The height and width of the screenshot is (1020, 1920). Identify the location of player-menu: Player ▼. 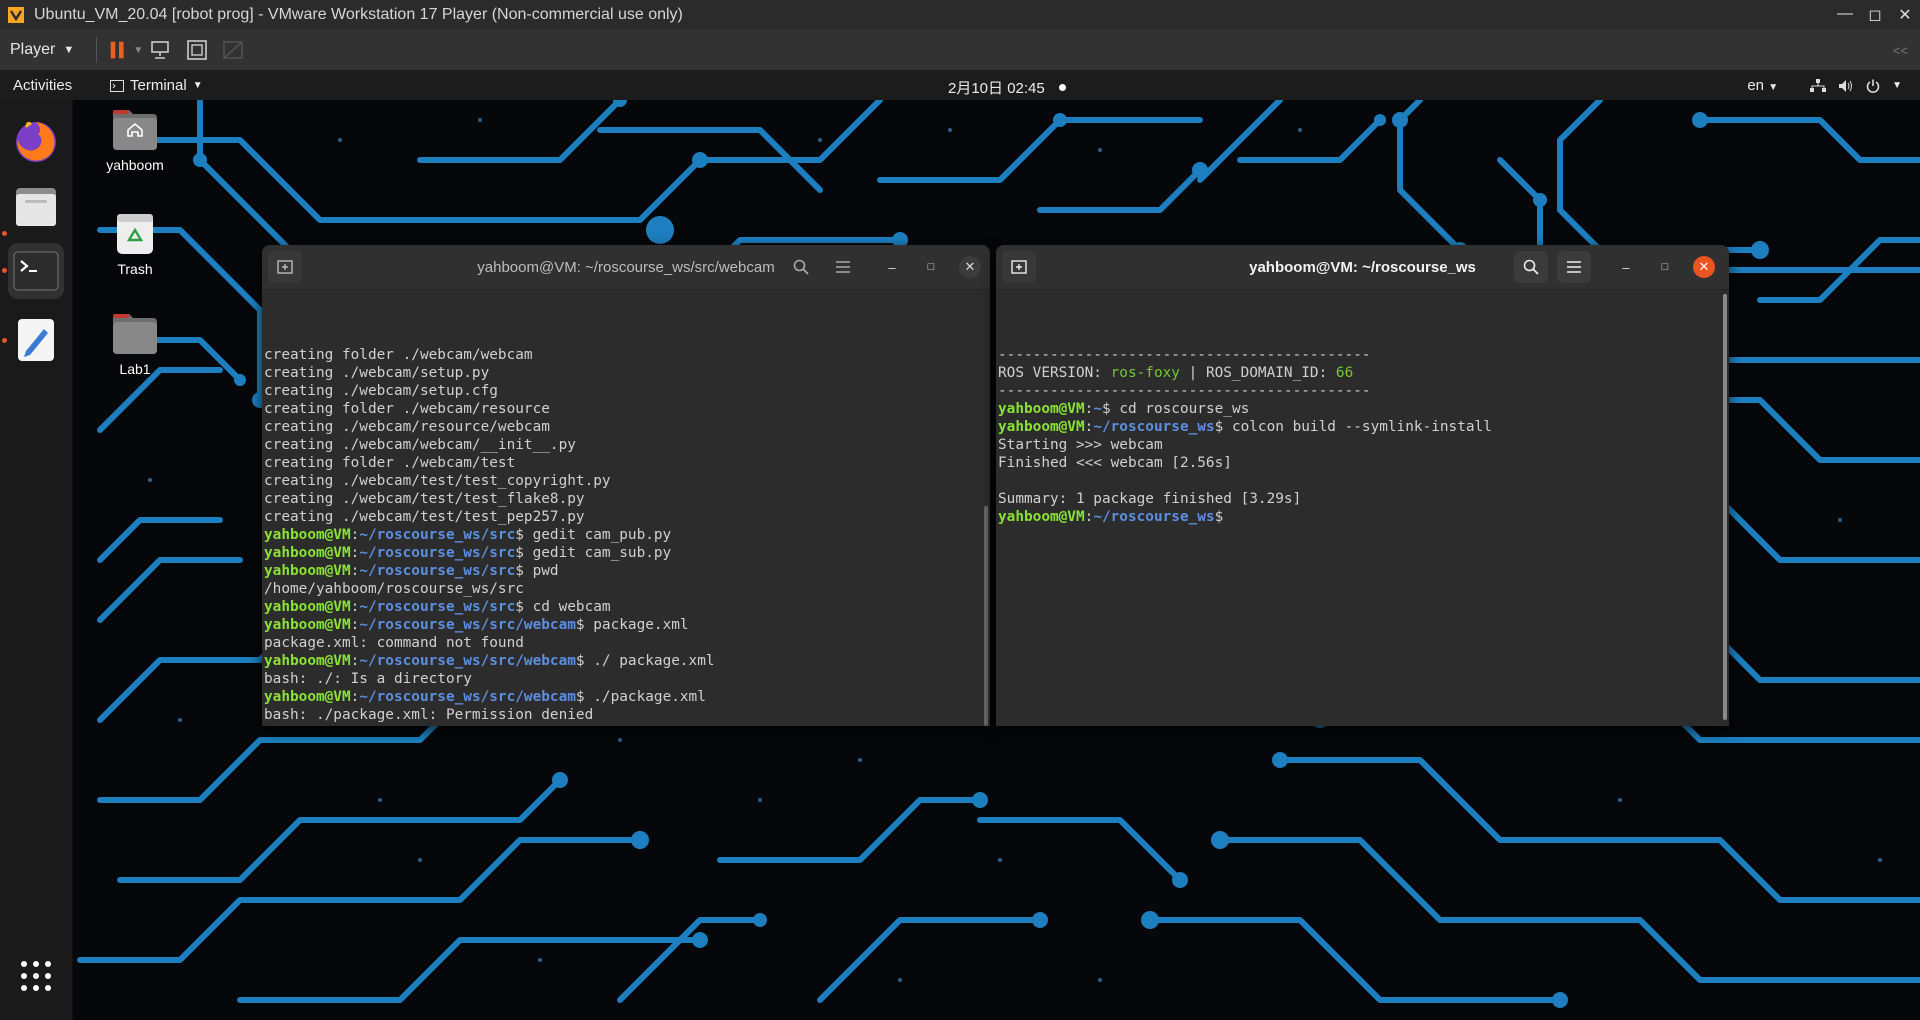
(43, 50).